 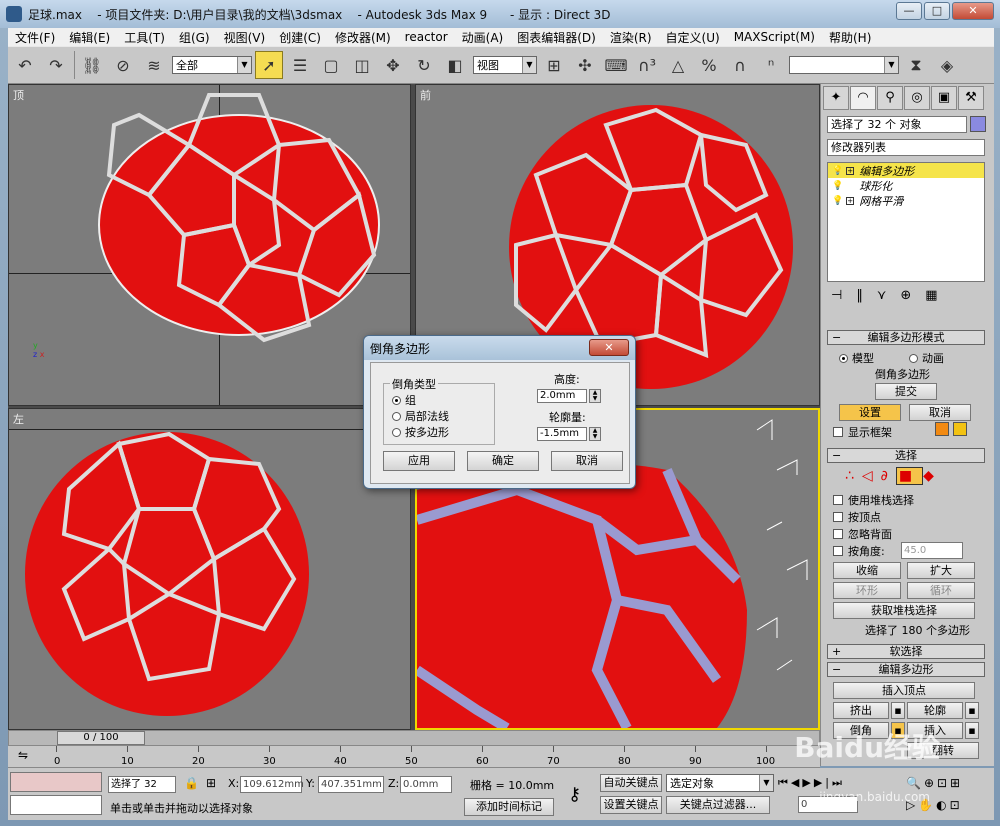 What do you see at coordinates (937, 11) in the screenshot?
I see `maximize-button: □` at bounding box center [937, 11].